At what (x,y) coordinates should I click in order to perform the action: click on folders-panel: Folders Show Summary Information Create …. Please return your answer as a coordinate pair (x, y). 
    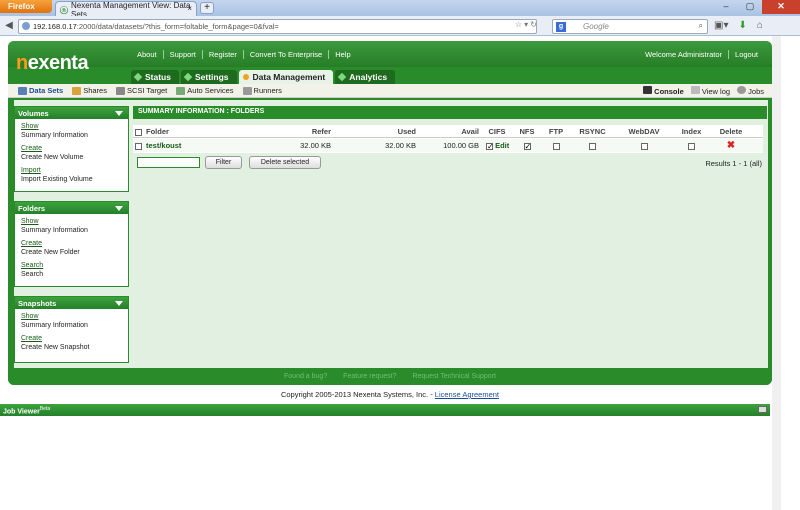
    Looking at the image, I should click on (71, 244).